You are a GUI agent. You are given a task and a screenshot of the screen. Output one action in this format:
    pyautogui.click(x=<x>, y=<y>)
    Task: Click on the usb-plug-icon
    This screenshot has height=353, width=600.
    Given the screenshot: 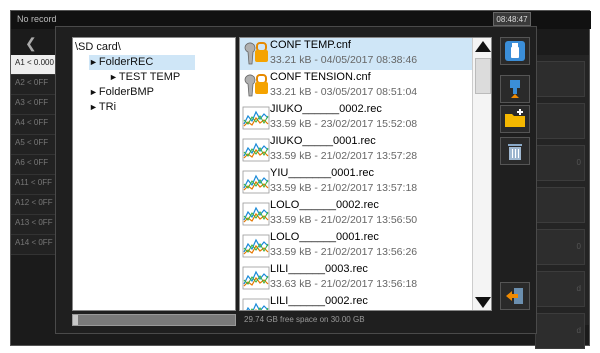 What is the action you would take?
    pyautogui.click(x=515, y=89)
    